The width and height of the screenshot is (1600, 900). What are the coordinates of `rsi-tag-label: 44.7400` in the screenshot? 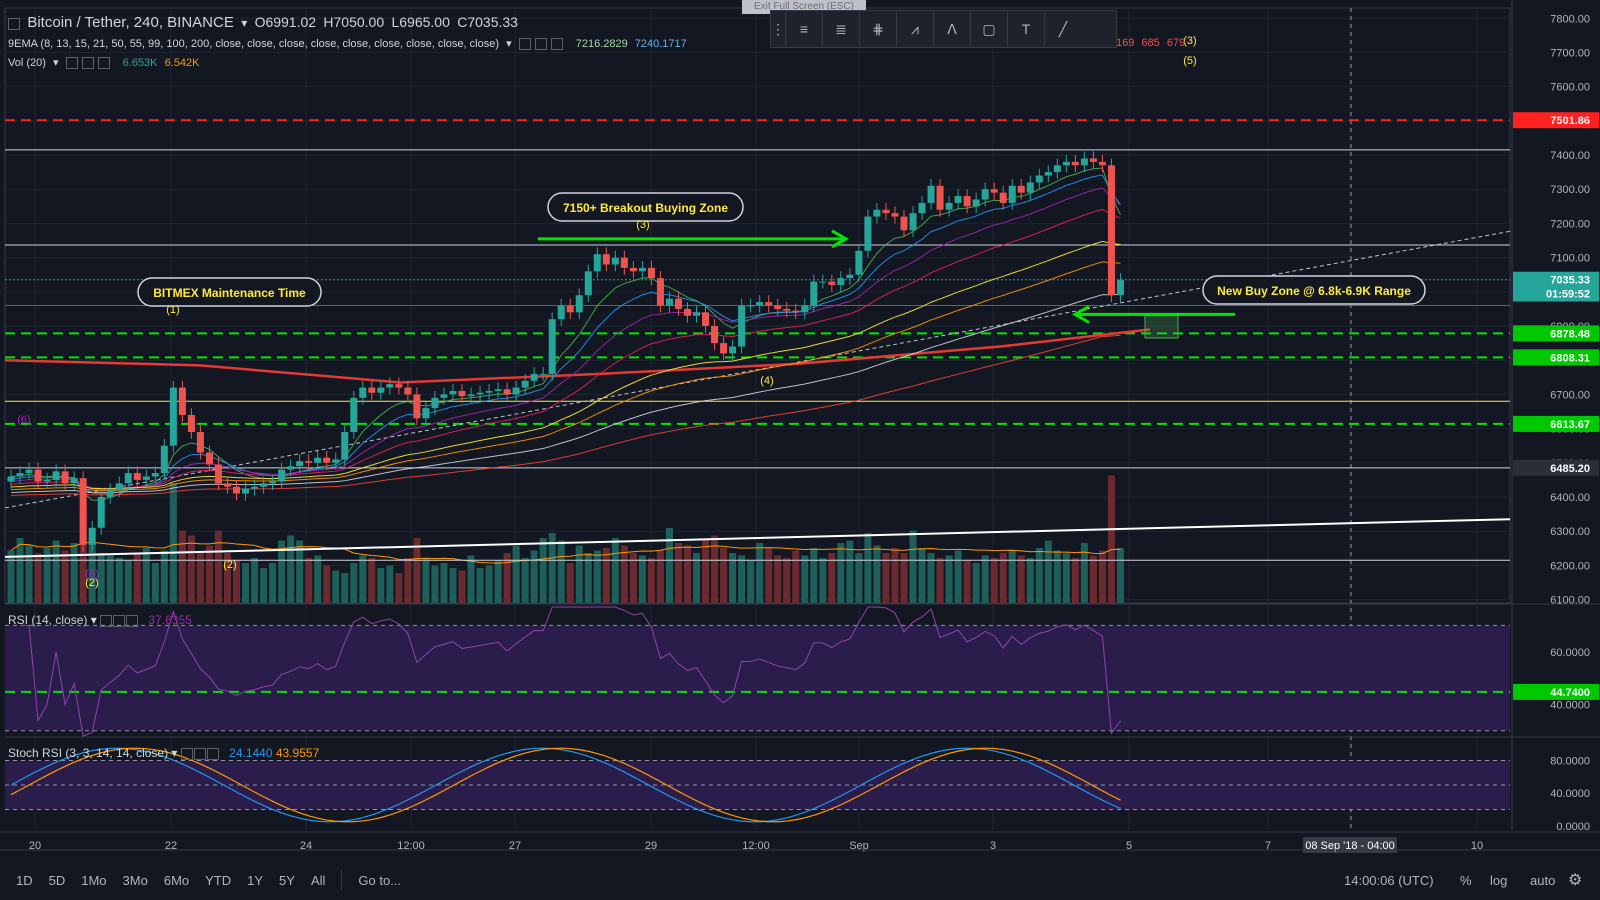 It's located at (1570, 693).